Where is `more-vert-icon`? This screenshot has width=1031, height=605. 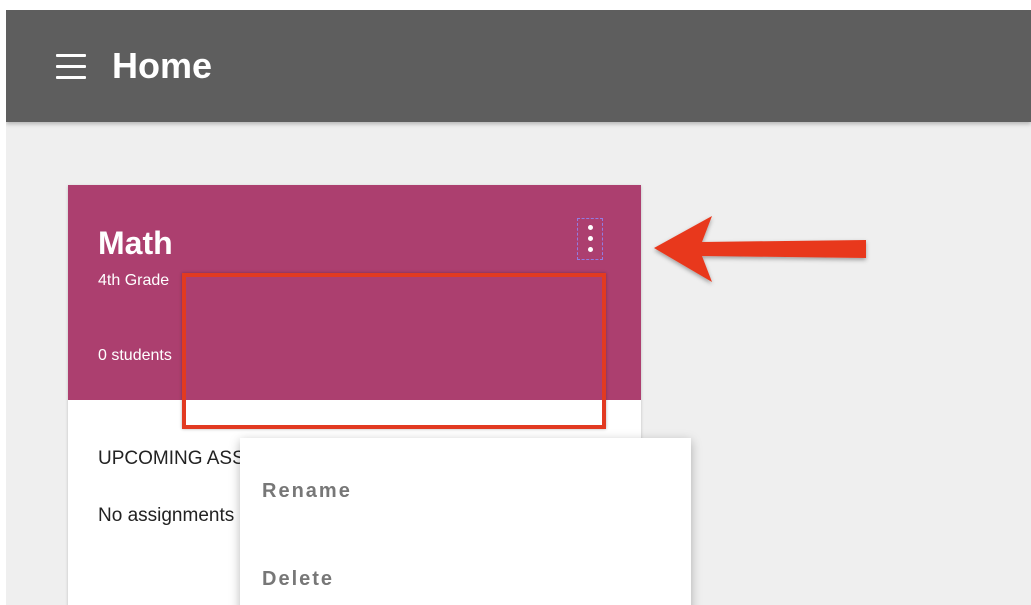 more-vert-icon is located at coordinates (590, 239).